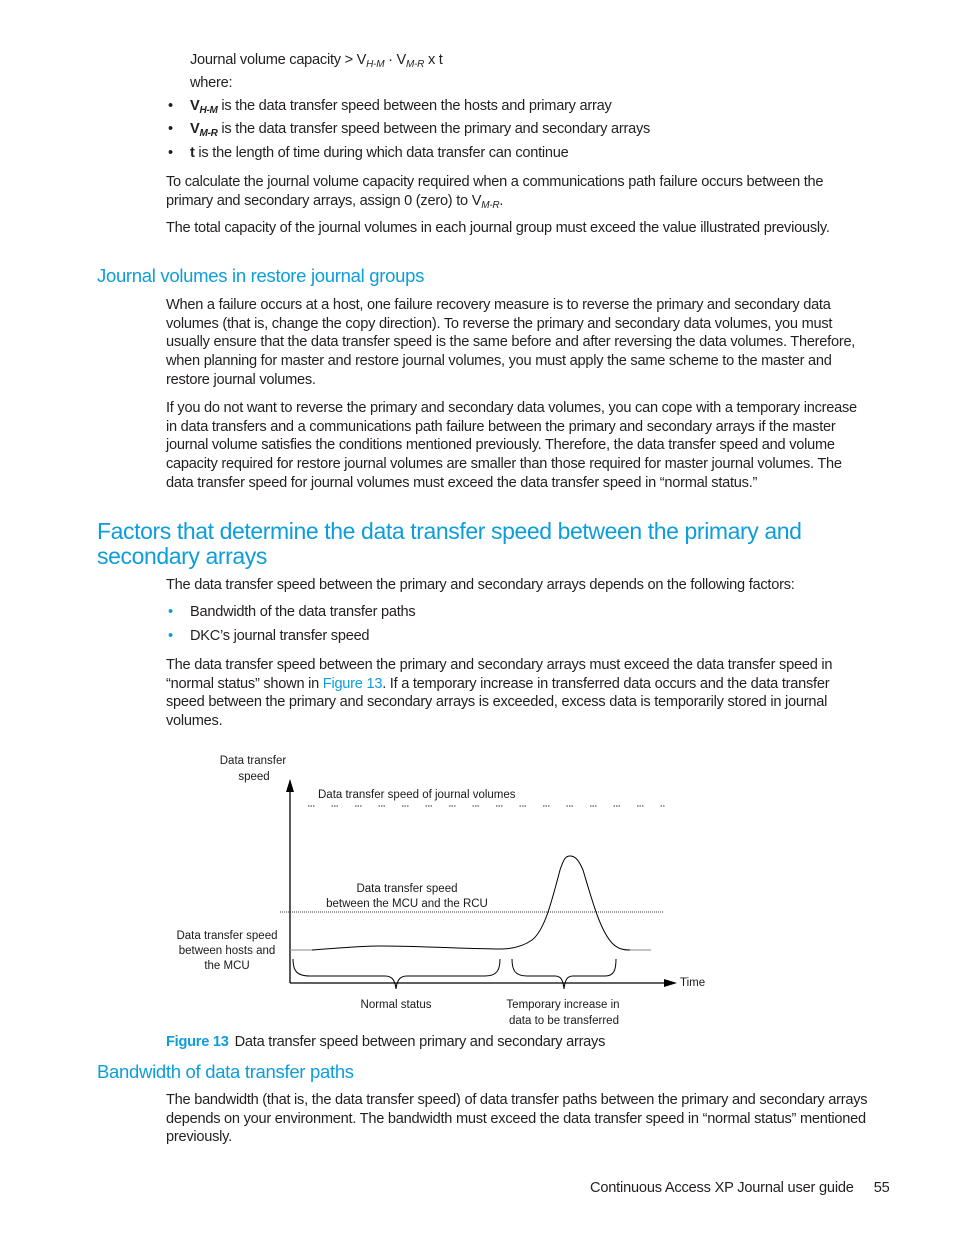  Describe the element at coordinates (881, 1188) in the screenshot. I see `page-number: 55` at that location.